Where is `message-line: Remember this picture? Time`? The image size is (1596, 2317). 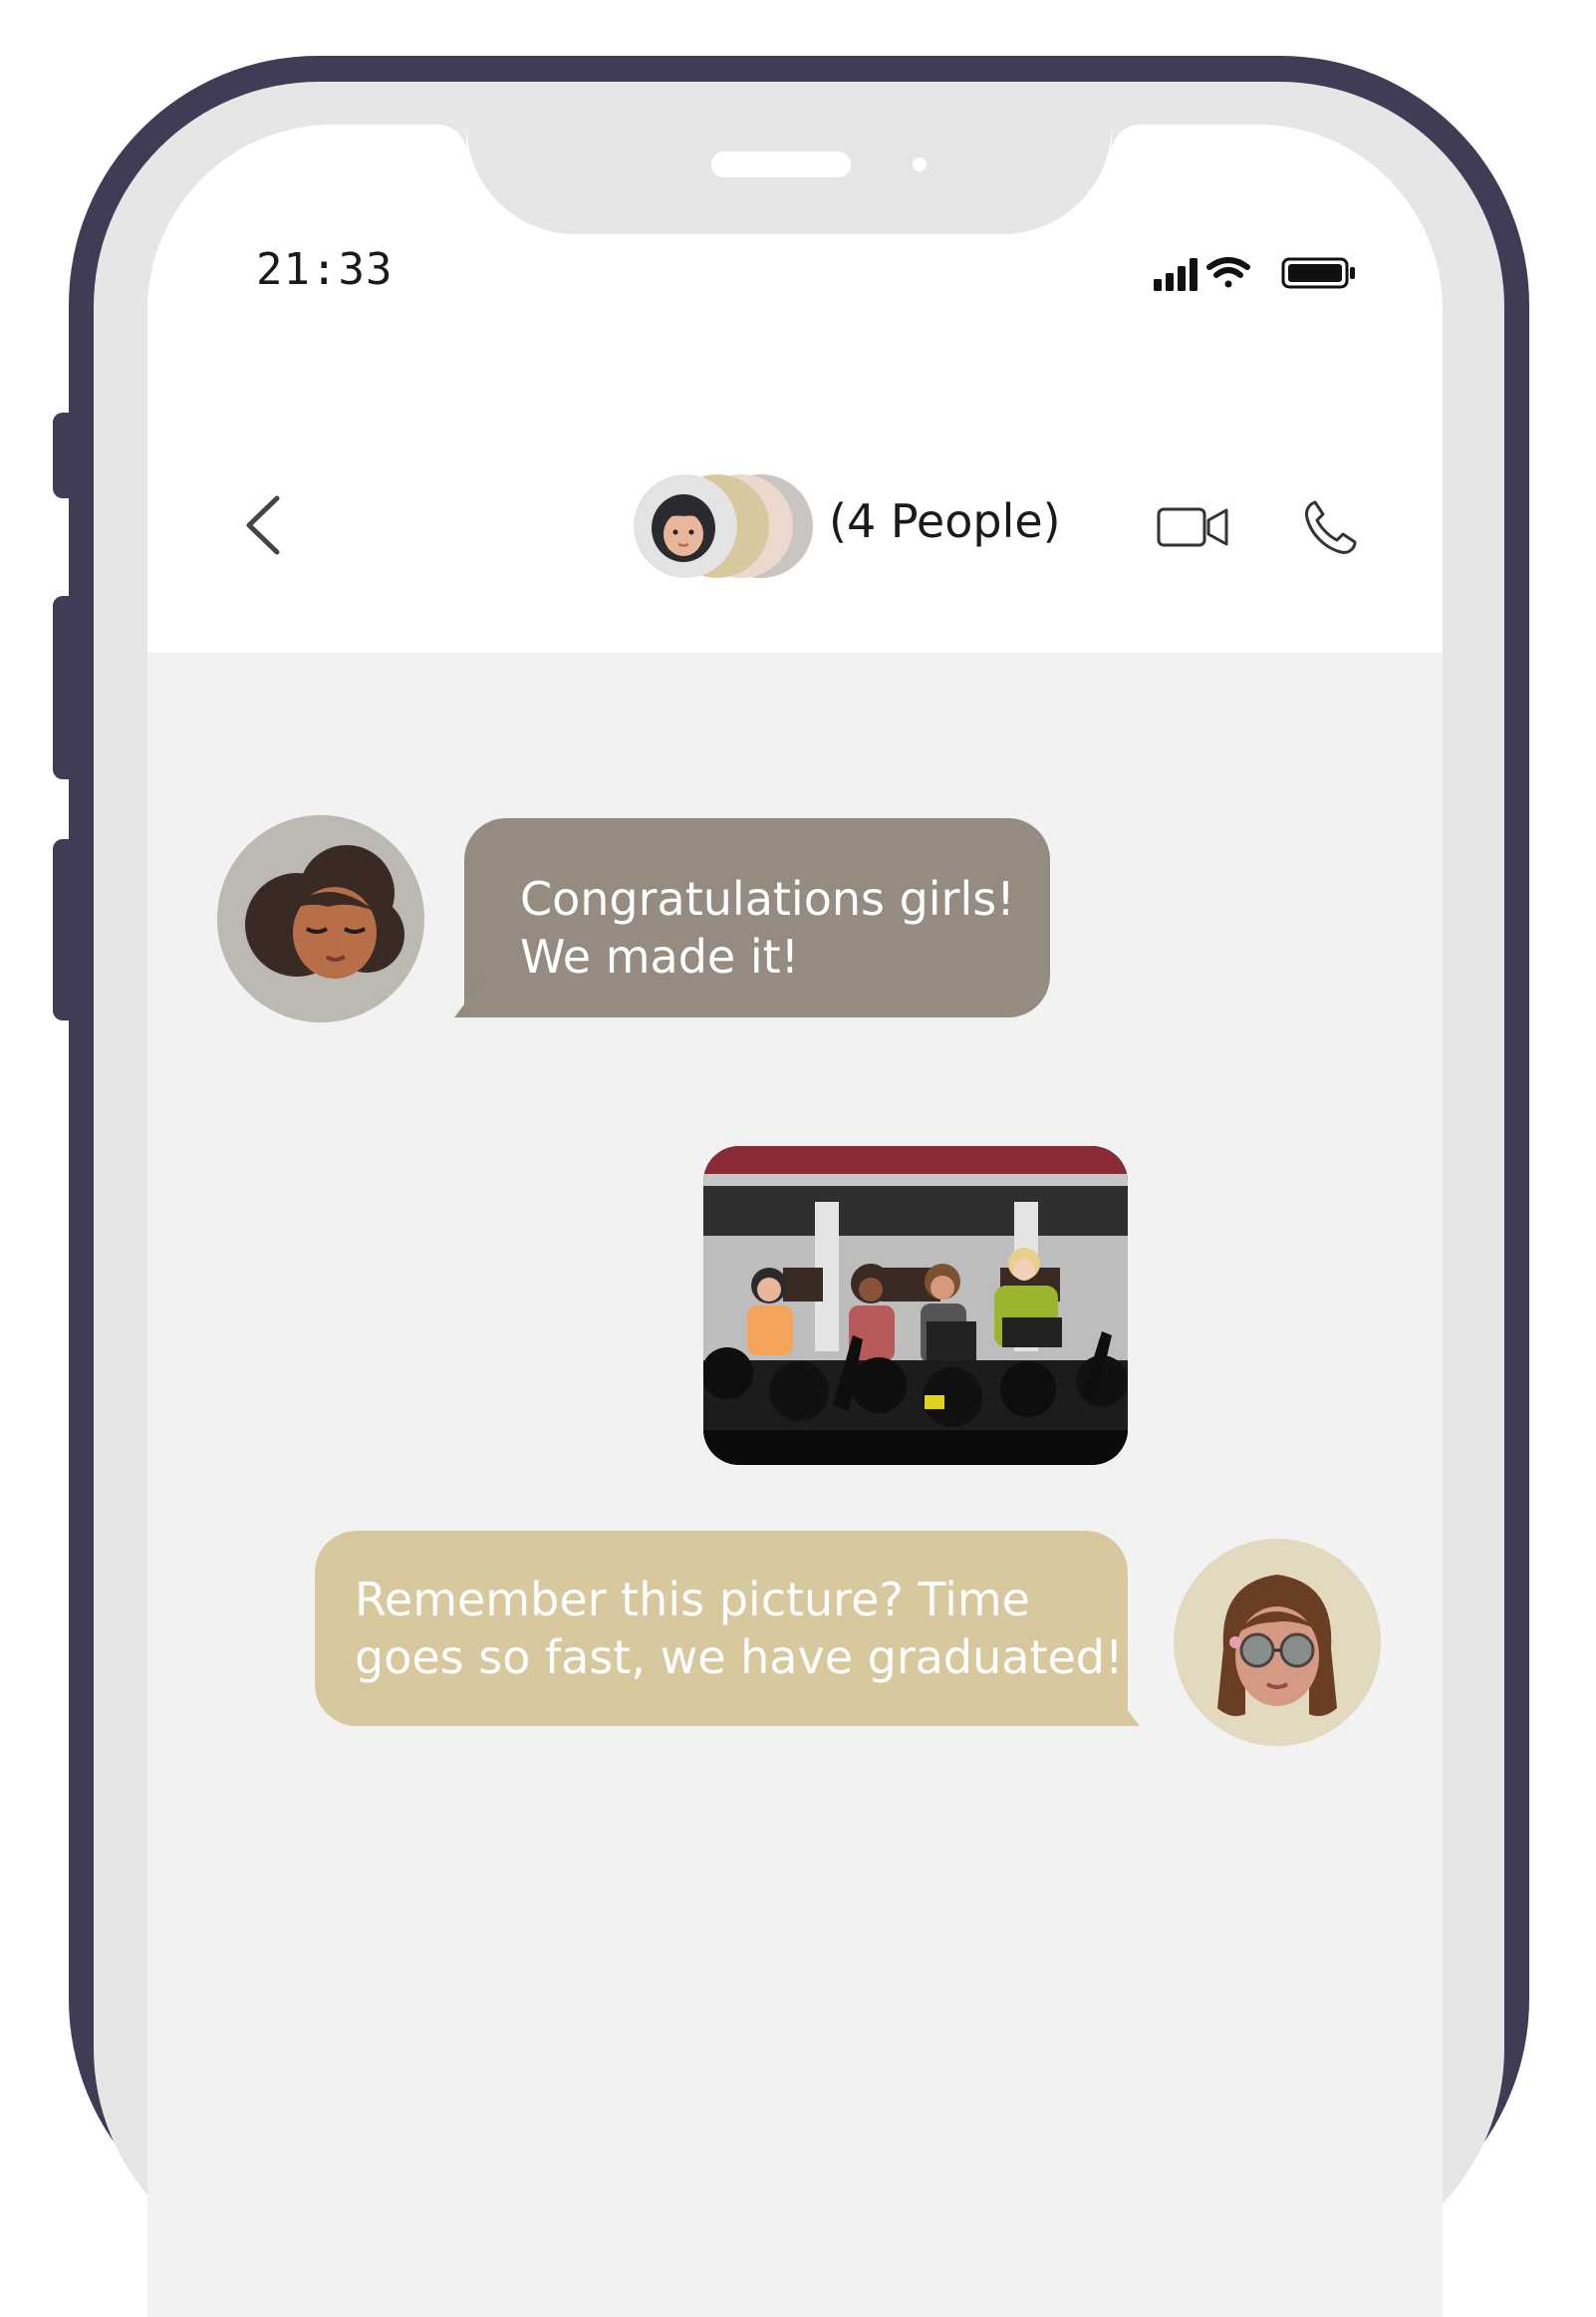 message-line: Remember this picture? Time is located at coordinates (692, 1599).